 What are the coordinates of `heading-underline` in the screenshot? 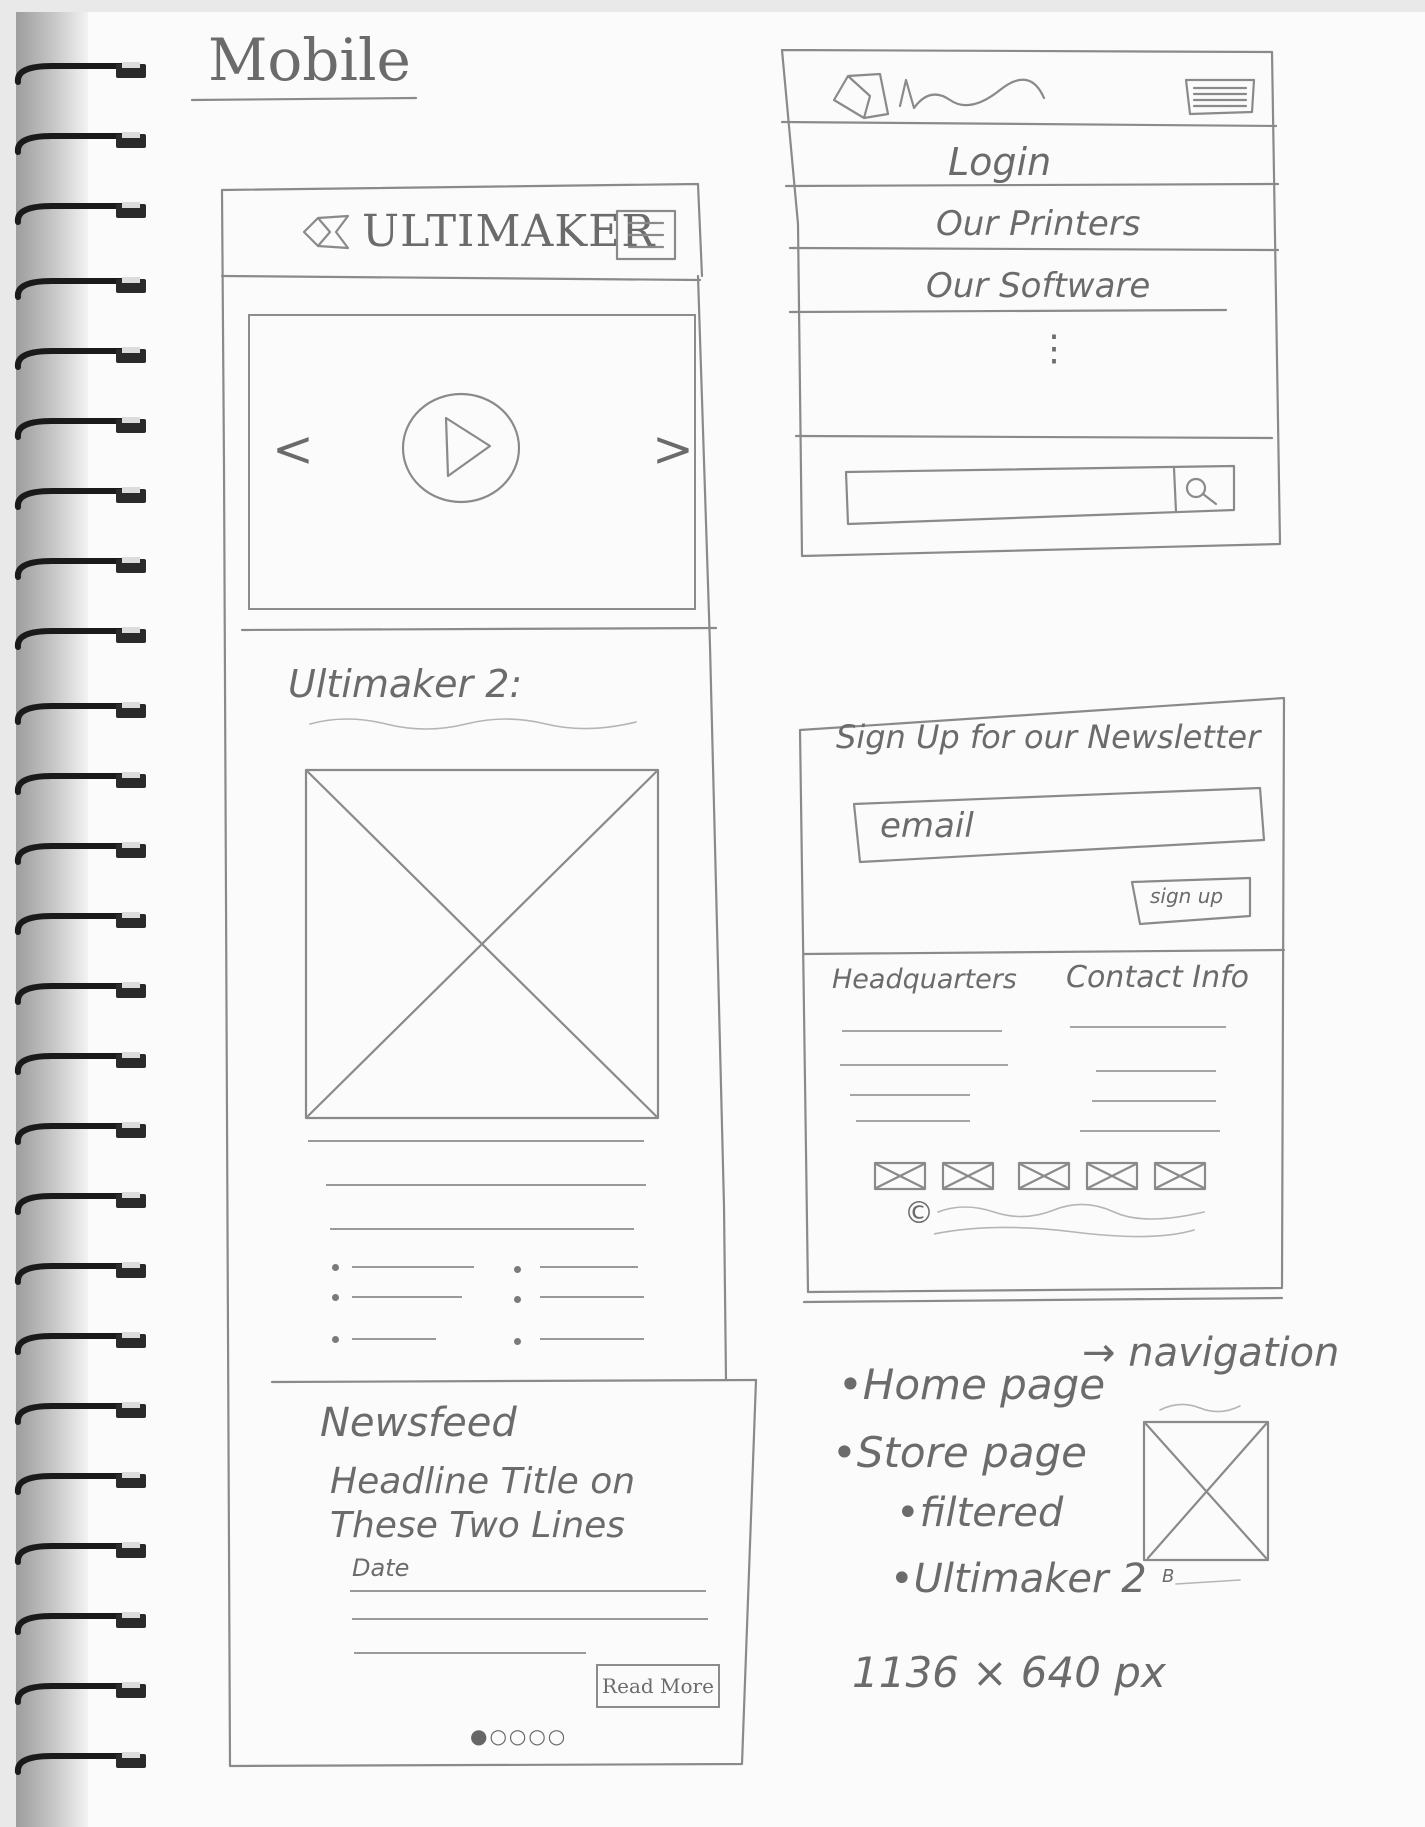 It's located at (304, 99).